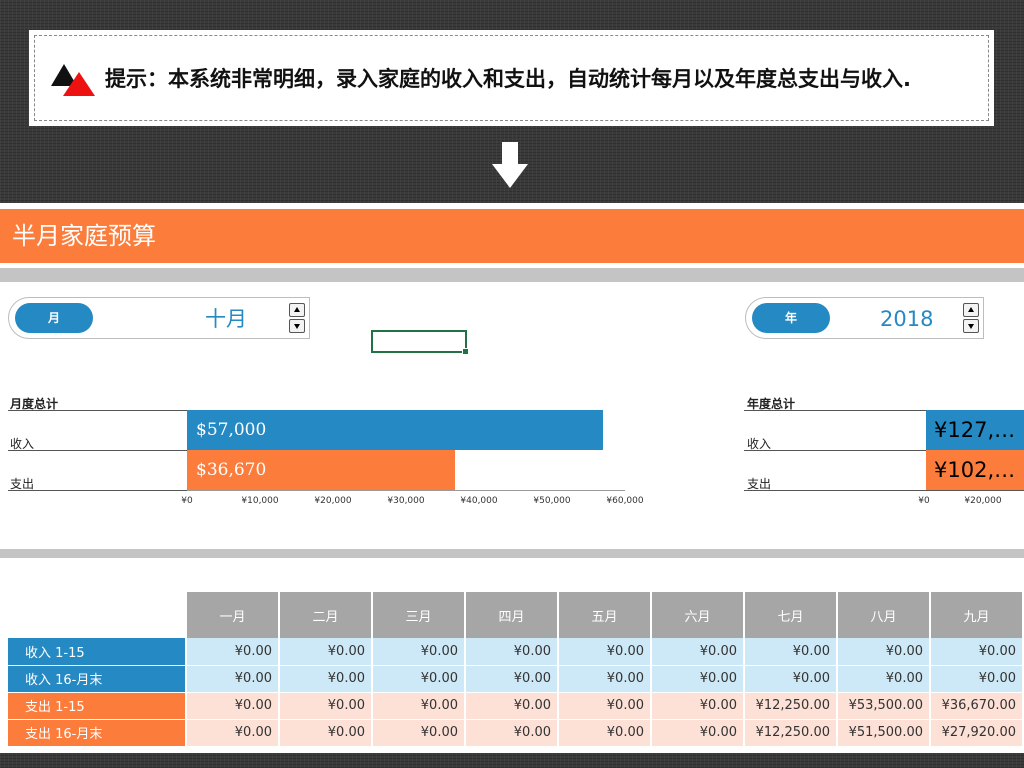  I want to click on yearly-tick: ¥0, so click(924, 501).